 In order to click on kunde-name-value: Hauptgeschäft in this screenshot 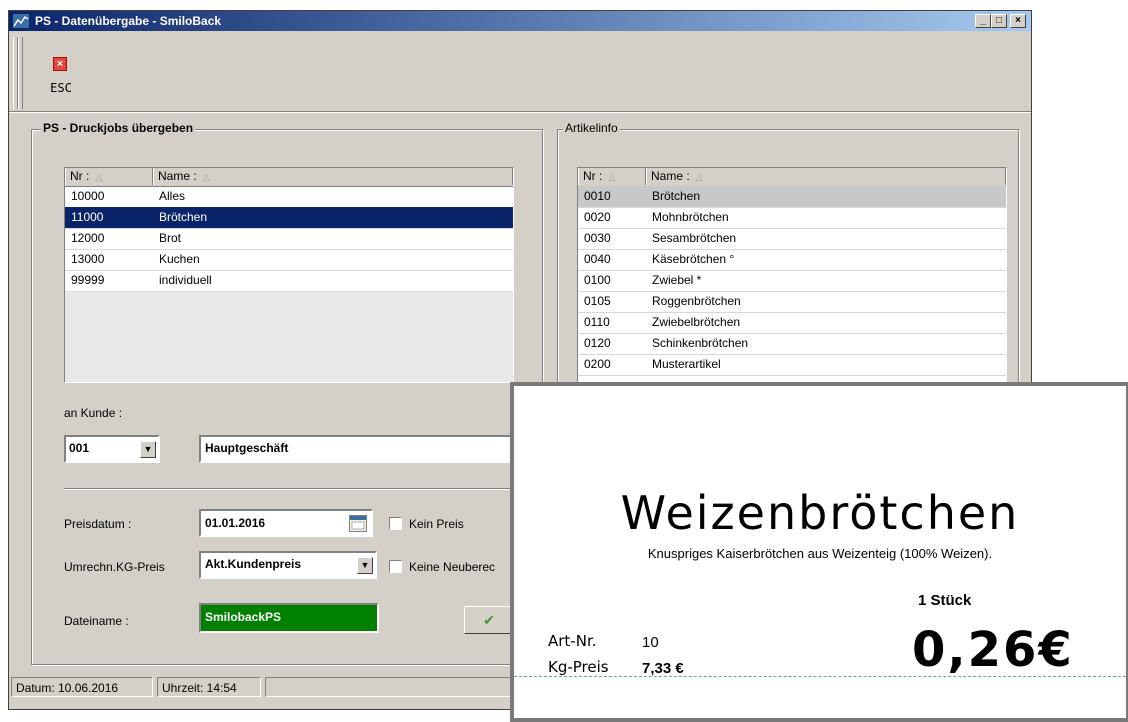, I will do `click(247, 448)`.